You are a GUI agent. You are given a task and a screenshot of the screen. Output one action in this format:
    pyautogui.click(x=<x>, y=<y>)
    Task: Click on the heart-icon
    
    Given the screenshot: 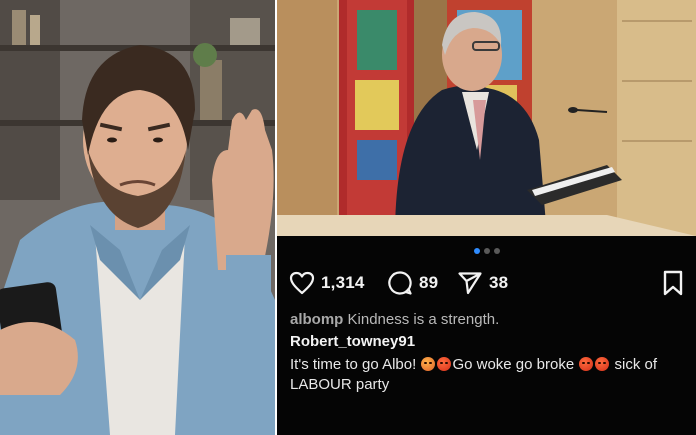 What is the action you would take?
    pyautogui.click(x=302, y=283)
    